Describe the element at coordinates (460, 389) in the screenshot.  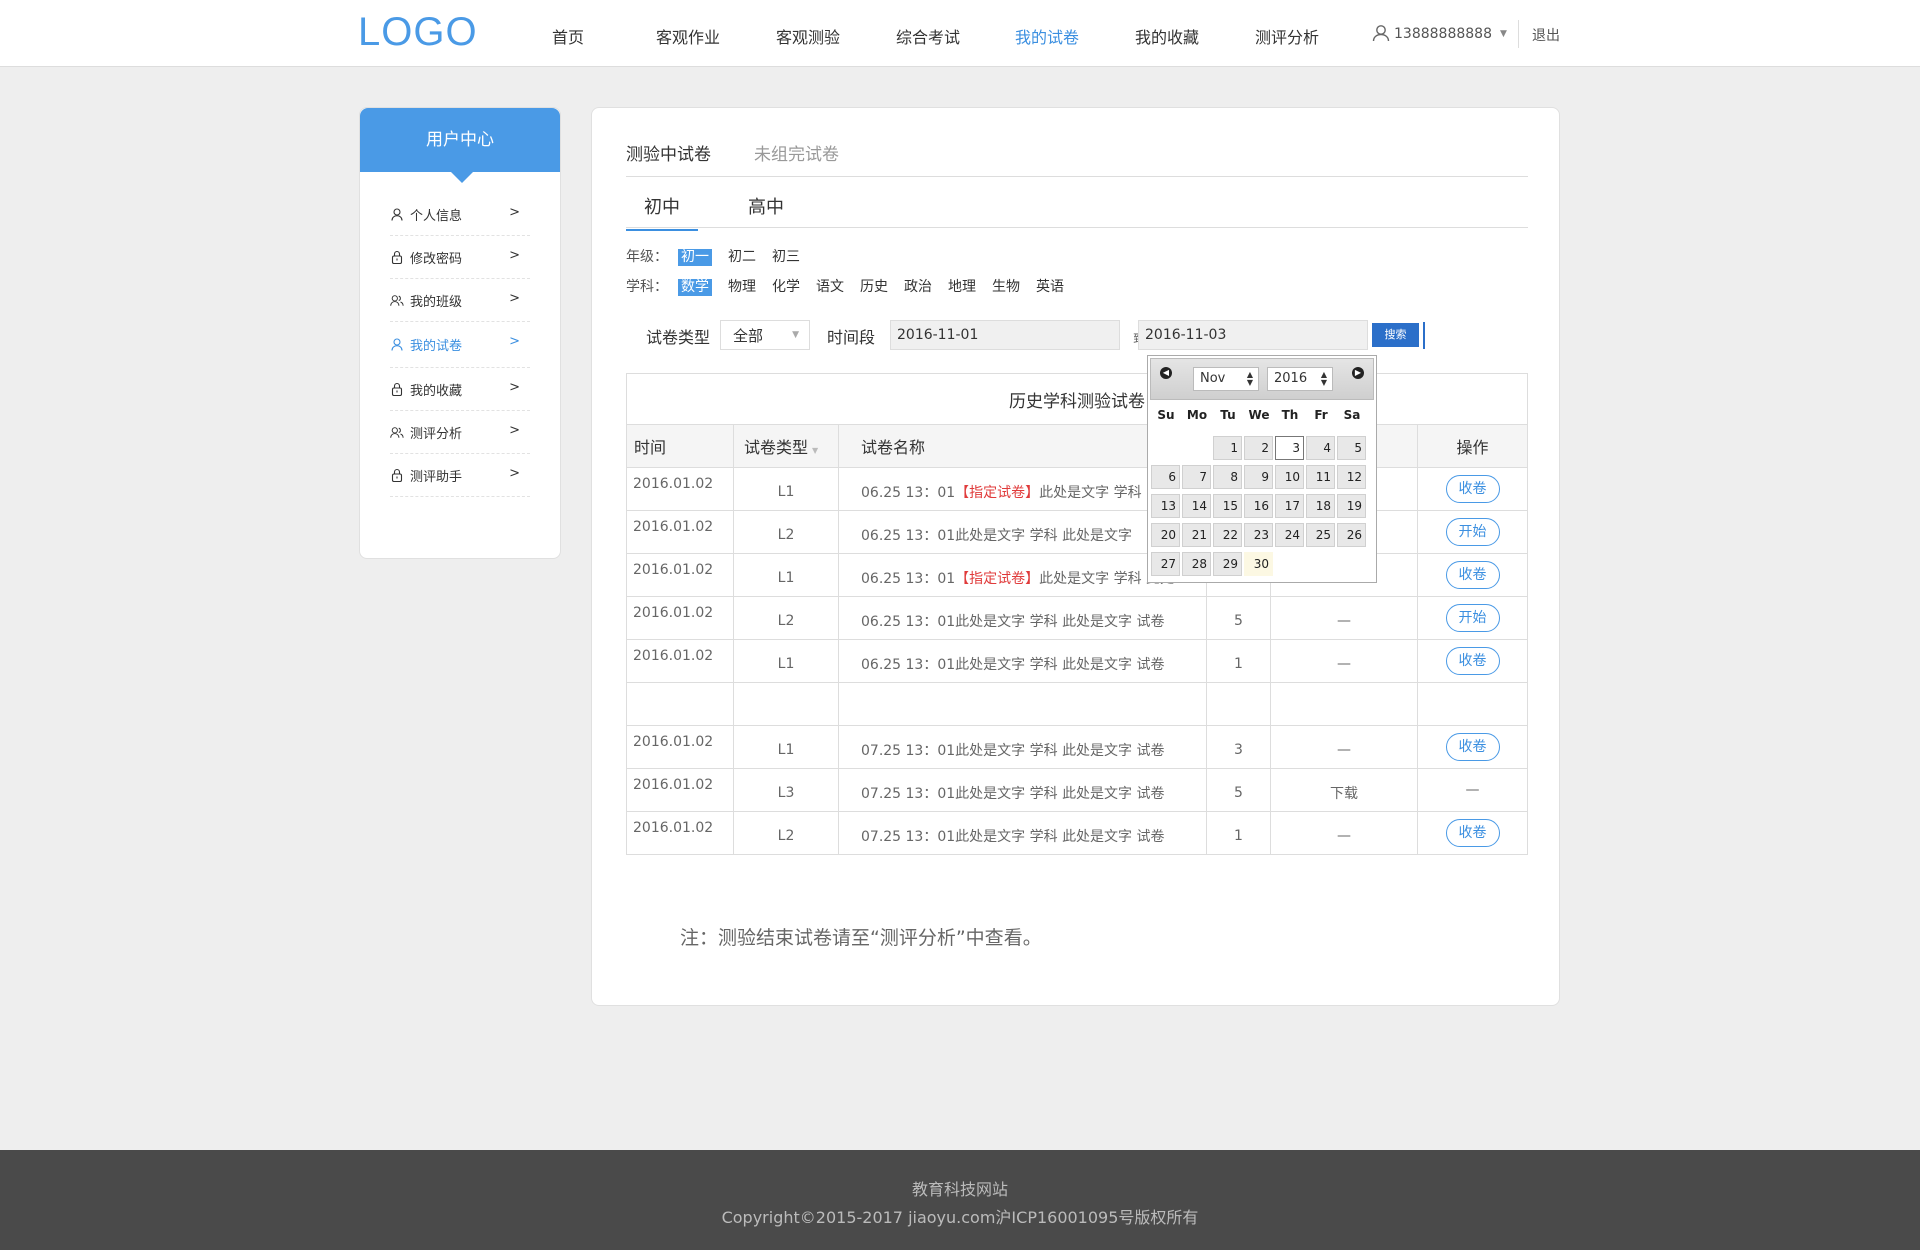
I see `sidebar-item-4: 我的收藏 >` at that location.